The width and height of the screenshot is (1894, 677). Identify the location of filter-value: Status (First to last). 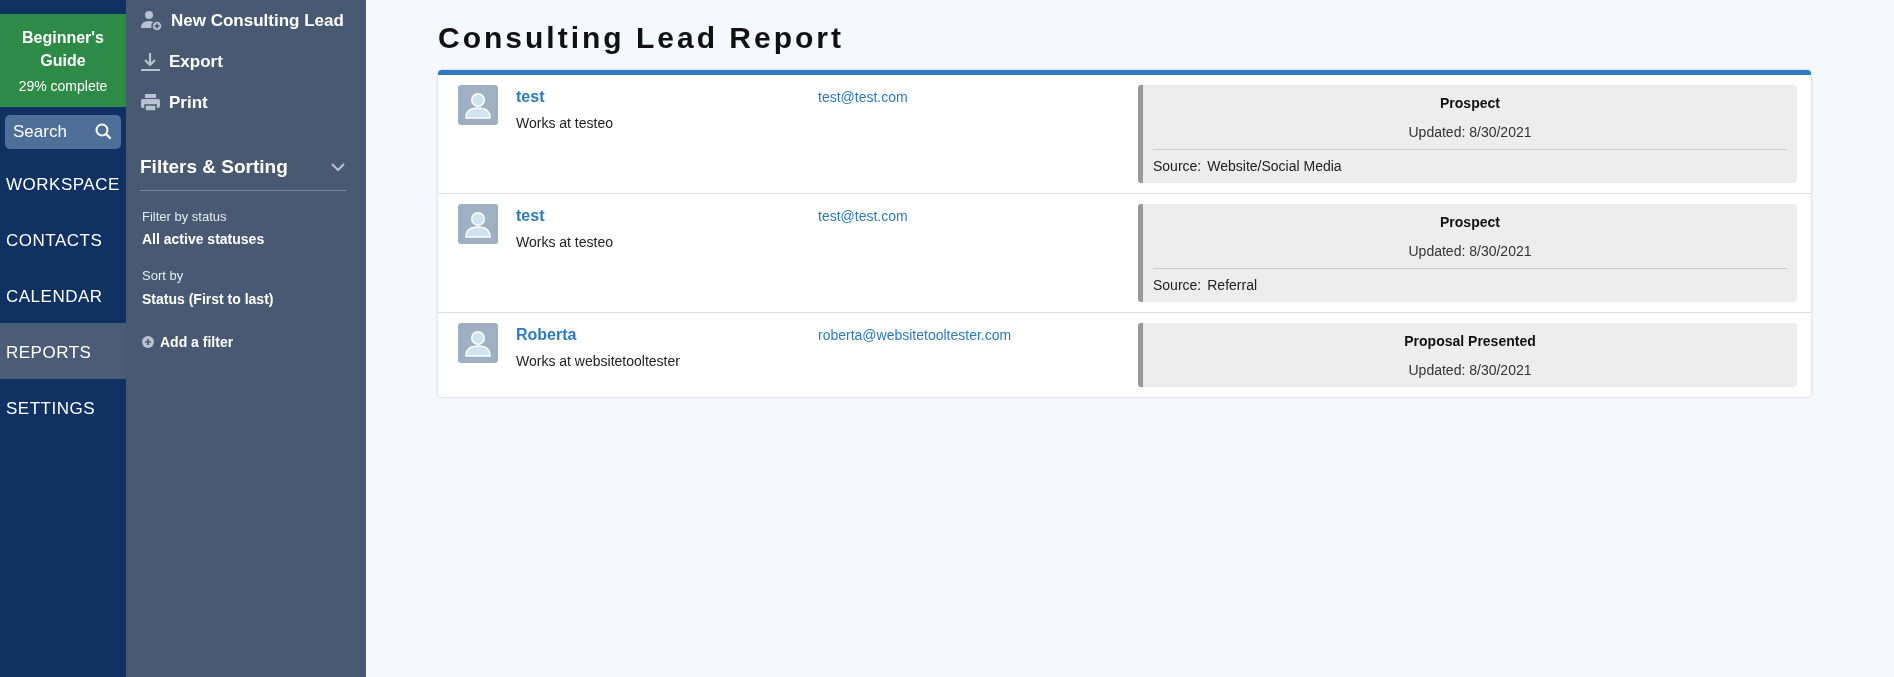
(244, 299).